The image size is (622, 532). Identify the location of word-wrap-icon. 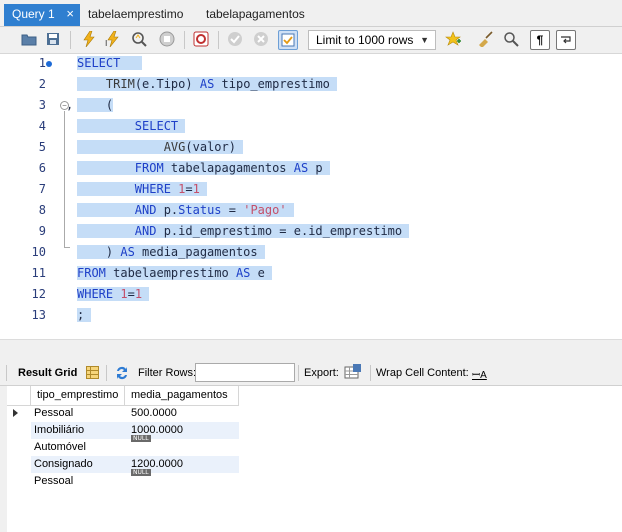
(566, 40).